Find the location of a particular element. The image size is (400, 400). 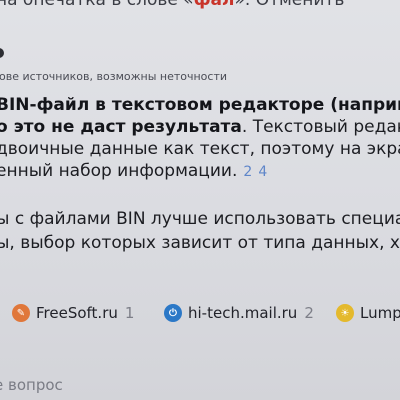

source-count: 2 is located at coordinates (309, 313).